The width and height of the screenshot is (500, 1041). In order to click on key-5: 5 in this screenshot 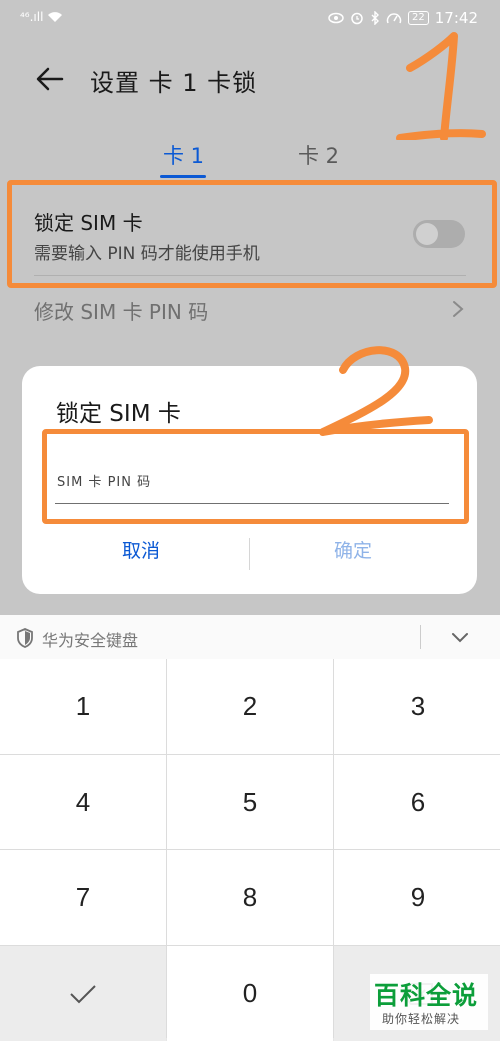, I will do `click(250, 802)`.